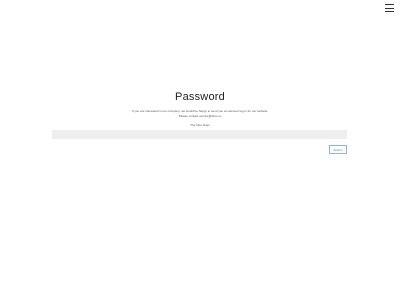 This screenshot has width=400, height=300. Describe the element at coordinates (338, 149) in the screenshot. I see `submit-button: Submit` at that location.